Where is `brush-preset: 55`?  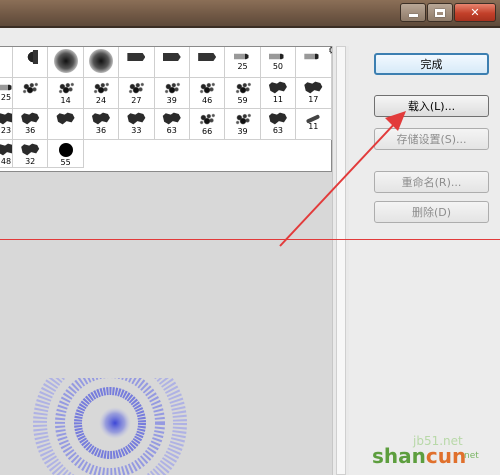 brush-preset: 55 is located at coordinates (66, 154).